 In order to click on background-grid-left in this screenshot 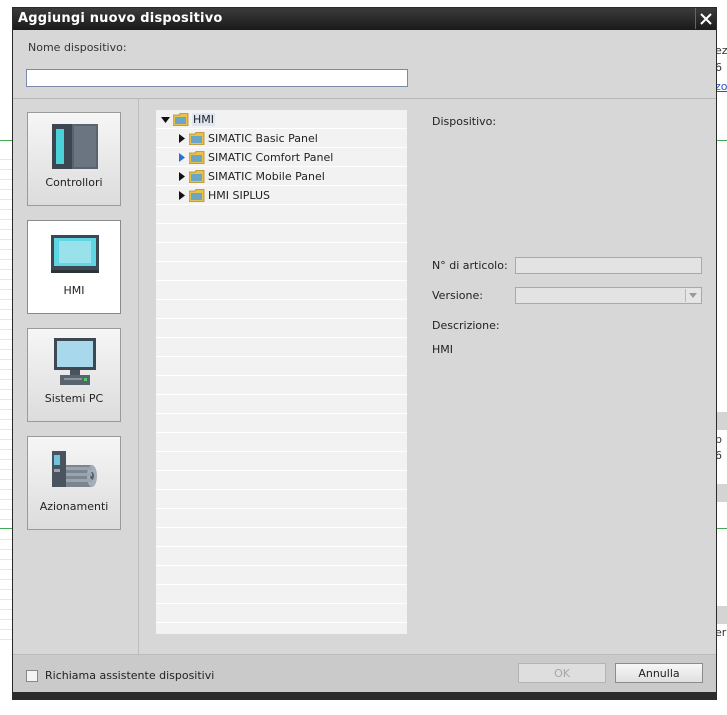, I will do `click(6, 335)`.